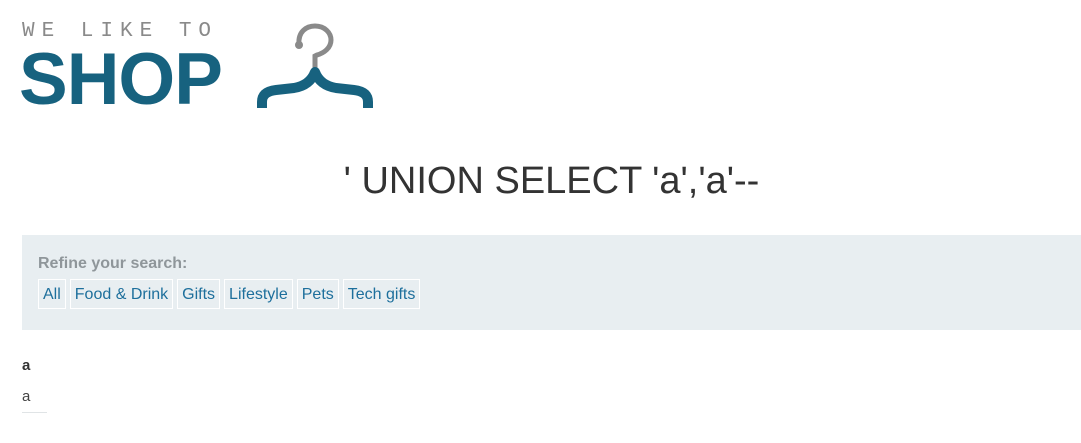 This screenshot has height=443, width=1081. Describe the element at coordinates (381, 294) in the screenshot. I see `filter-link-tech-gifts: Tech gifts` at that location.